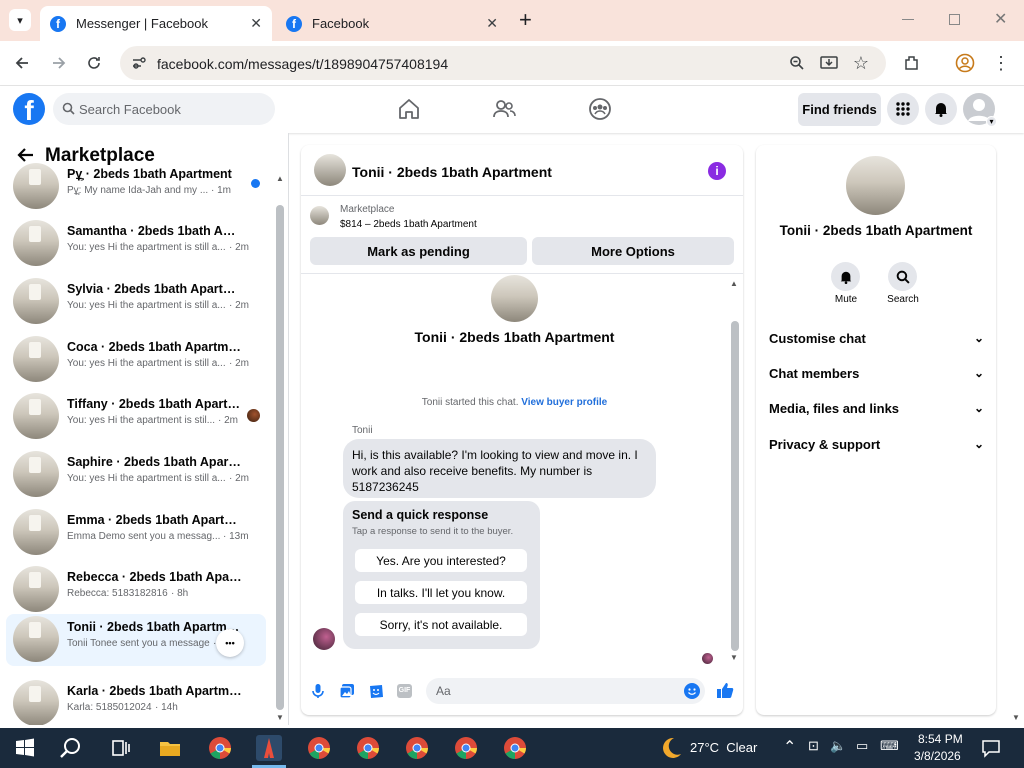  Describe the element at coordinates (22, 63) in the screenshot. I see `back-icon` at that location.